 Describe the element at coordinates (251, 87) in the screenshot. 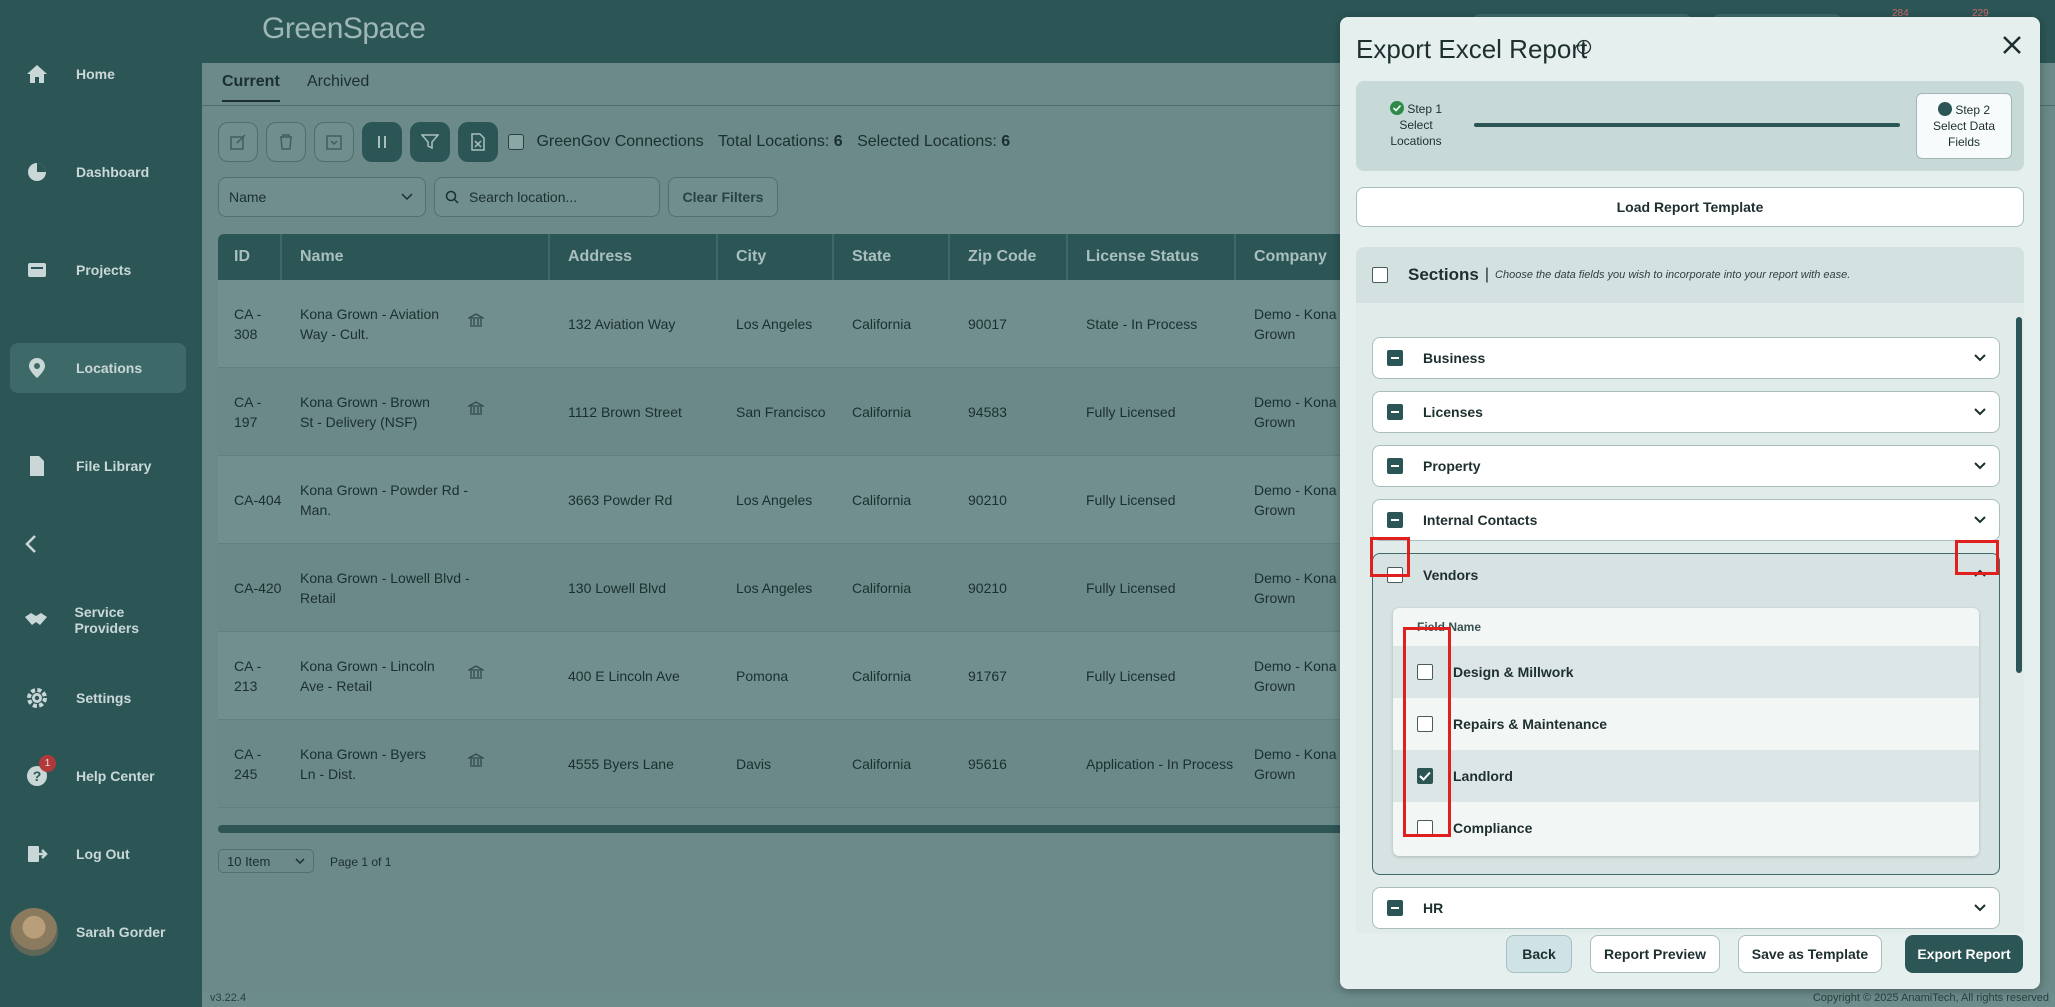

I see `tab-current: Current` at that location.